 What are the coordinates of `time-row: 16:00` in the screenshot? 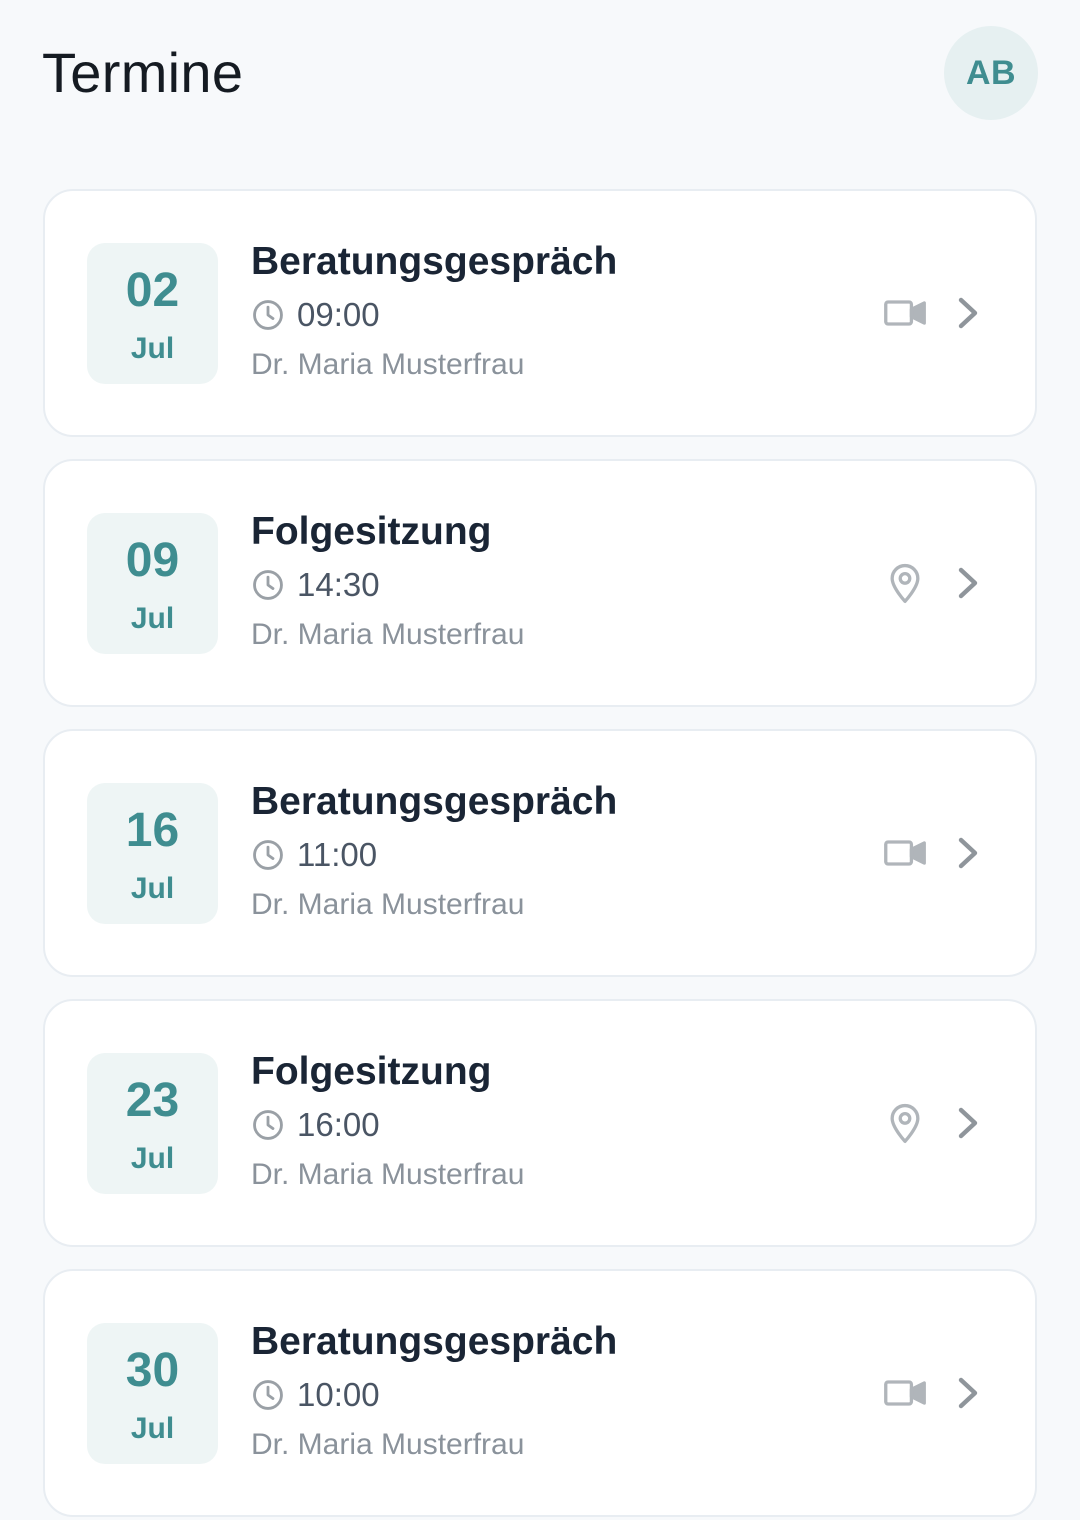 It's located at (387, 1125).